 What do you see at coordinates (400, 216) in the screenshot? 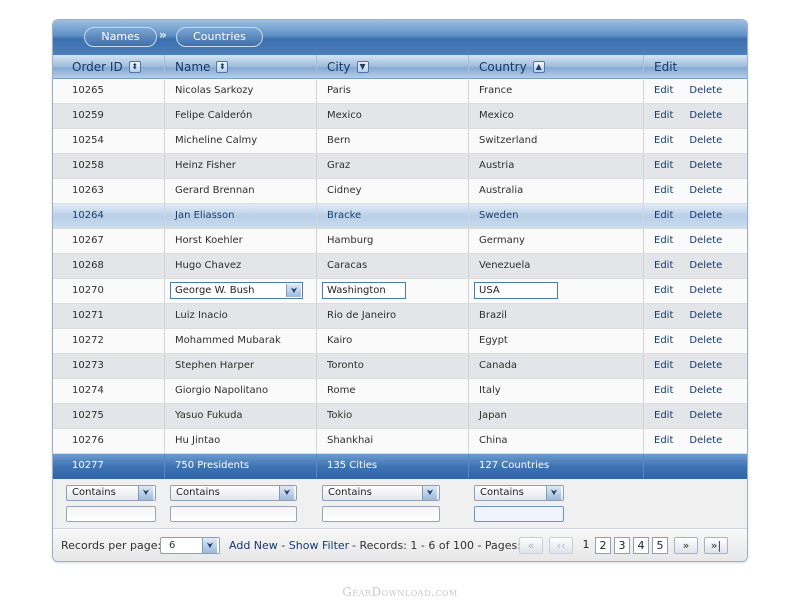
I see `table-row: 10264 Jan Eliasson Bracke Sweden Edit Delete` at bounding box center [400, 216].